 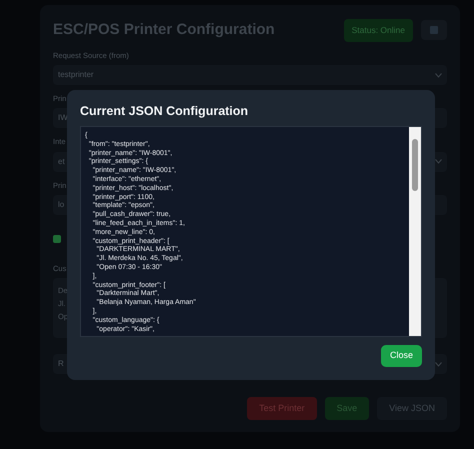 I want to click on close-button: Close, so click(x=401, y=355).